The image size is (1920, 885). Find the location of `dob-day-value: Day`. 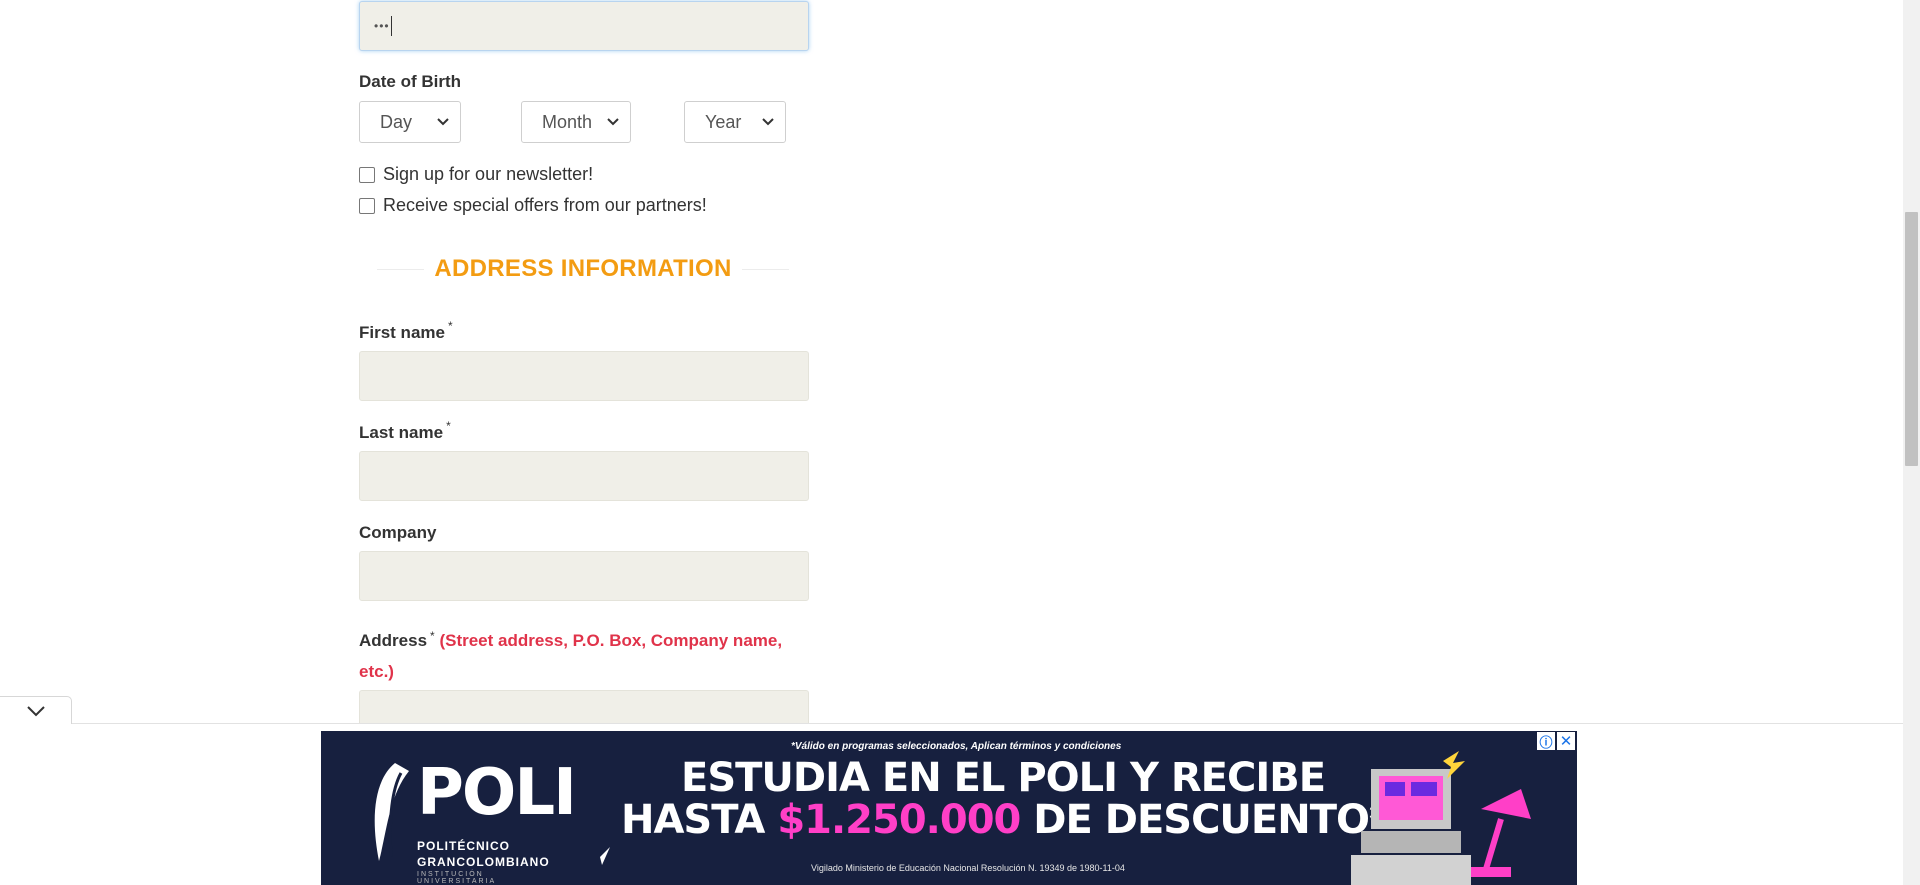

dob-day-value: Day is located at coordinates (396, 121).